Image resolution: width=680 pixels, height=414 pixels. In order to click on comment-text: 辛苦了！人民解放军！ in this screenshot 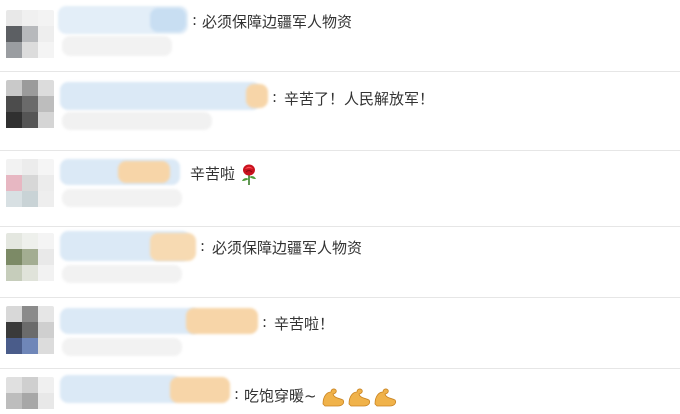, I will do `click(359, 99)`.